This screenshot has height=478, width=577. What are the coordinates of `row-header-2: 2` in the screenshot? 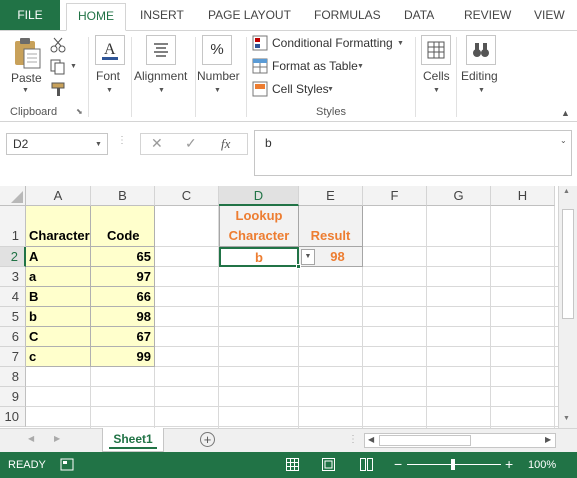 It's located at (13, 257).